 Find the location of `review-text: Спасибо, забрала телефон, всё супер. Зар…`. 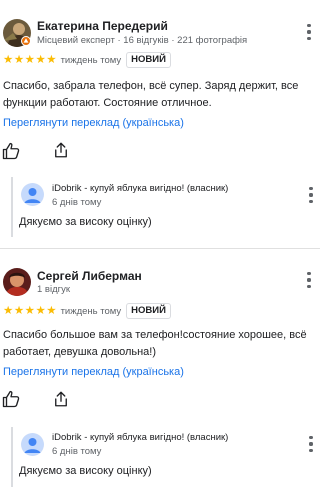

review-text: Спасибо, забрала телефон, всё супер. Зар… is located at coordinates (151, 94).